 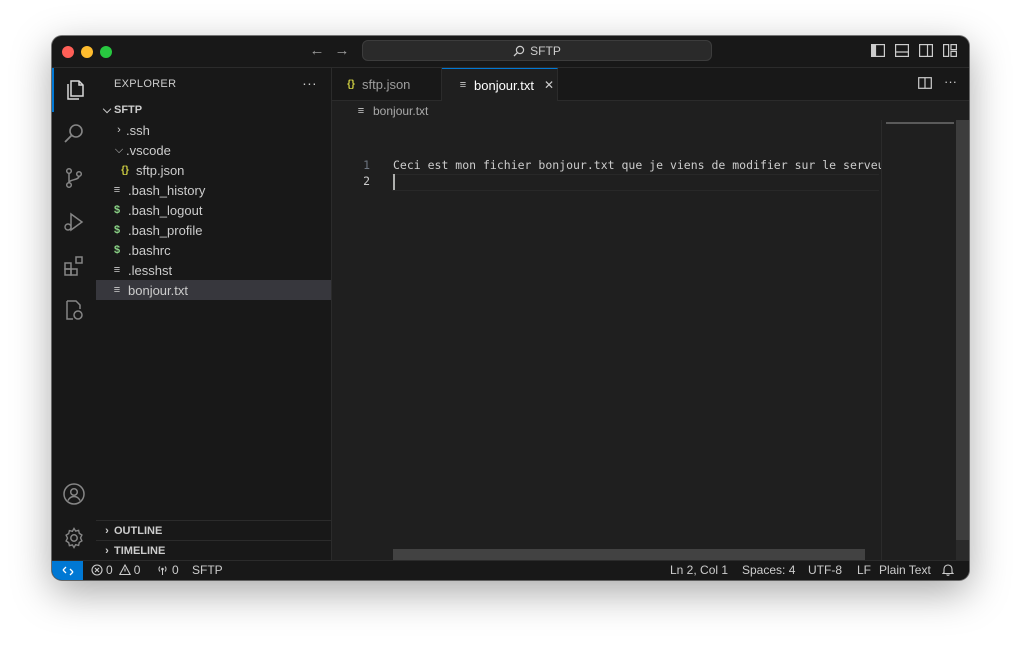 What do you see at coordinates (124, 570) in the screenshot?
I see `warning-icon` at bounding box center [124, 570].